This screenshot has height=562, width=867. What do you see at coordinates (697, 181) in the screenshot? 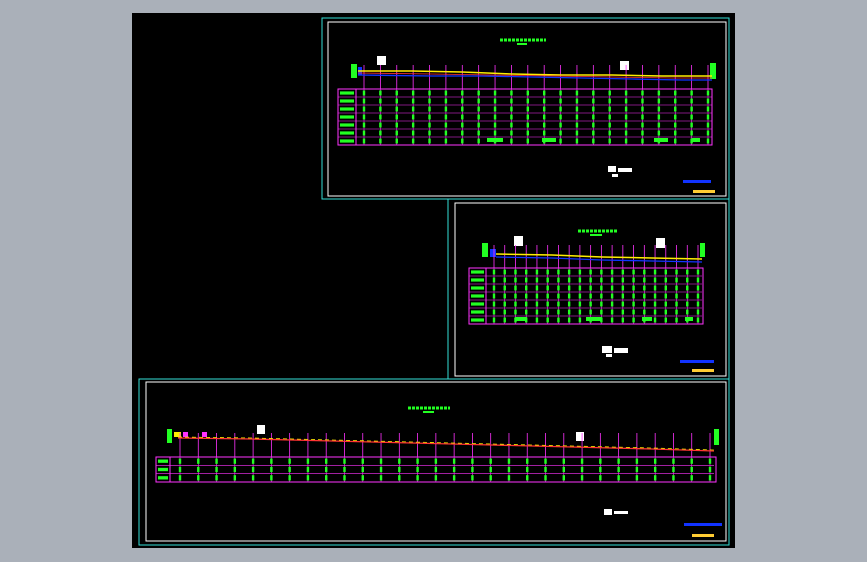
I see `sheet-1-scale-note` at bounding box center [697, 181].